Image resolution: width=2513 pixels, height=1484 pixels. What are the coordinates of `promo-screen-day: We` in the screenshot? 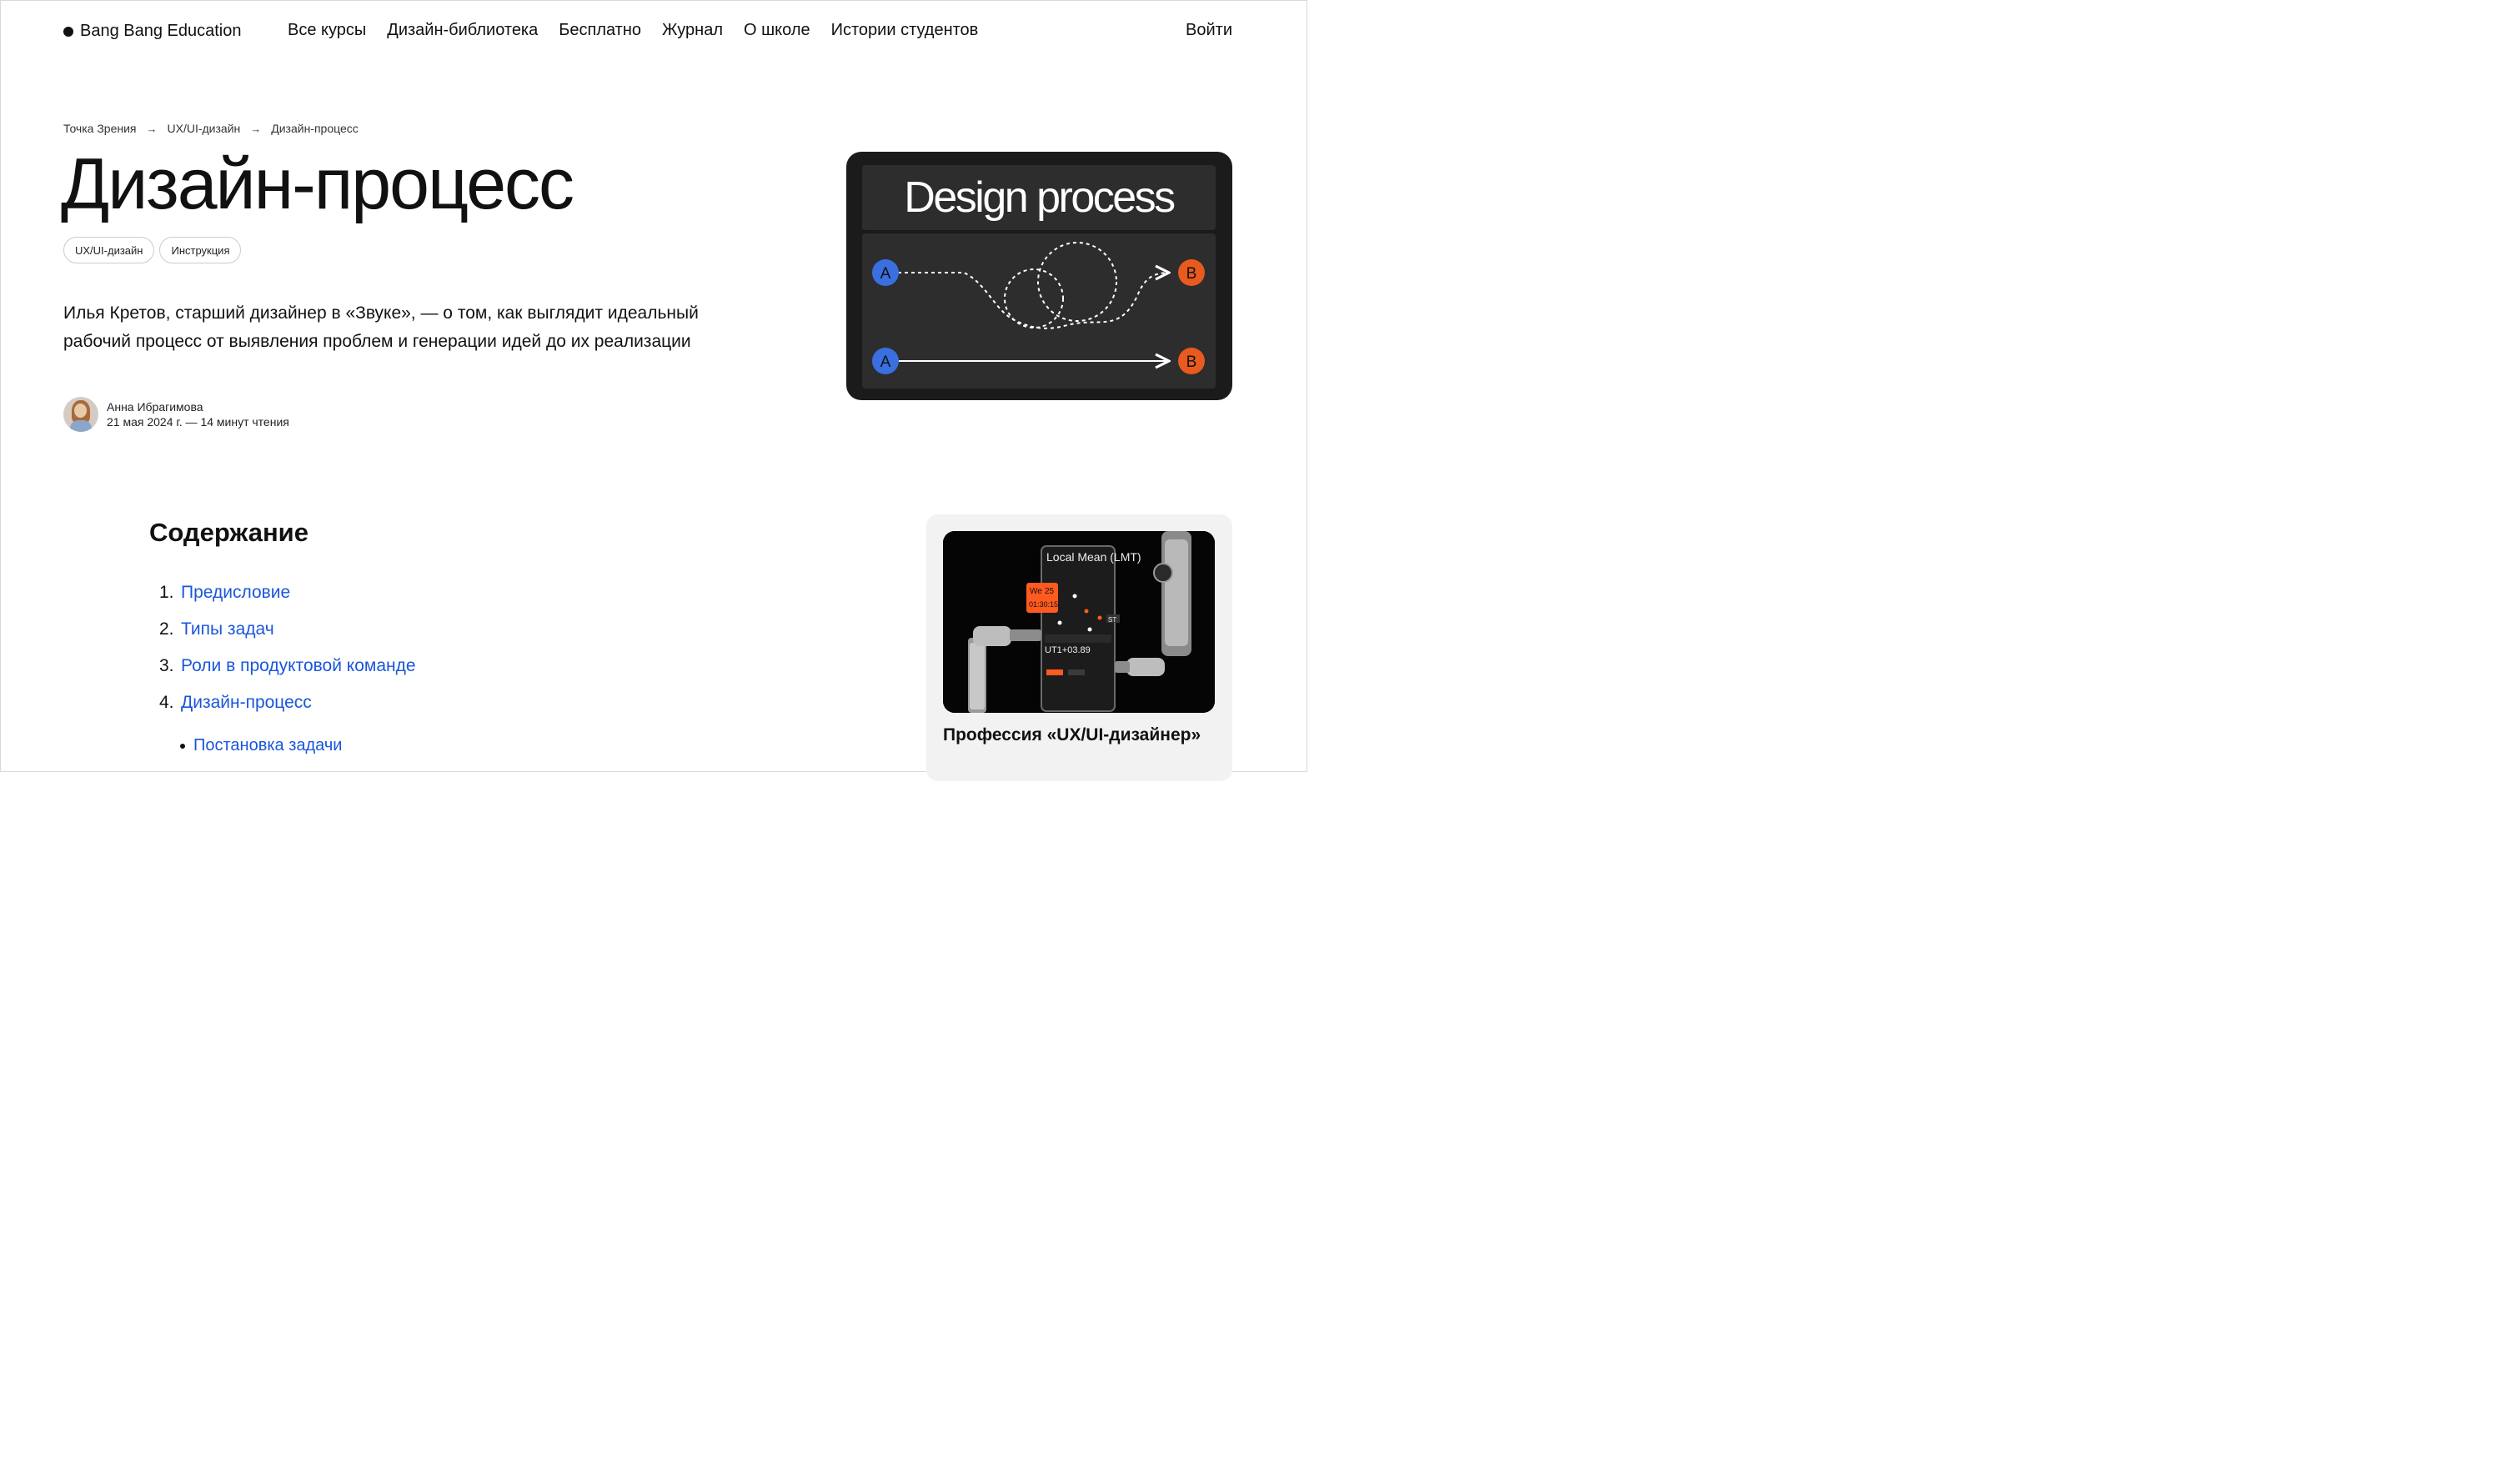 It's located at (1036, 591).